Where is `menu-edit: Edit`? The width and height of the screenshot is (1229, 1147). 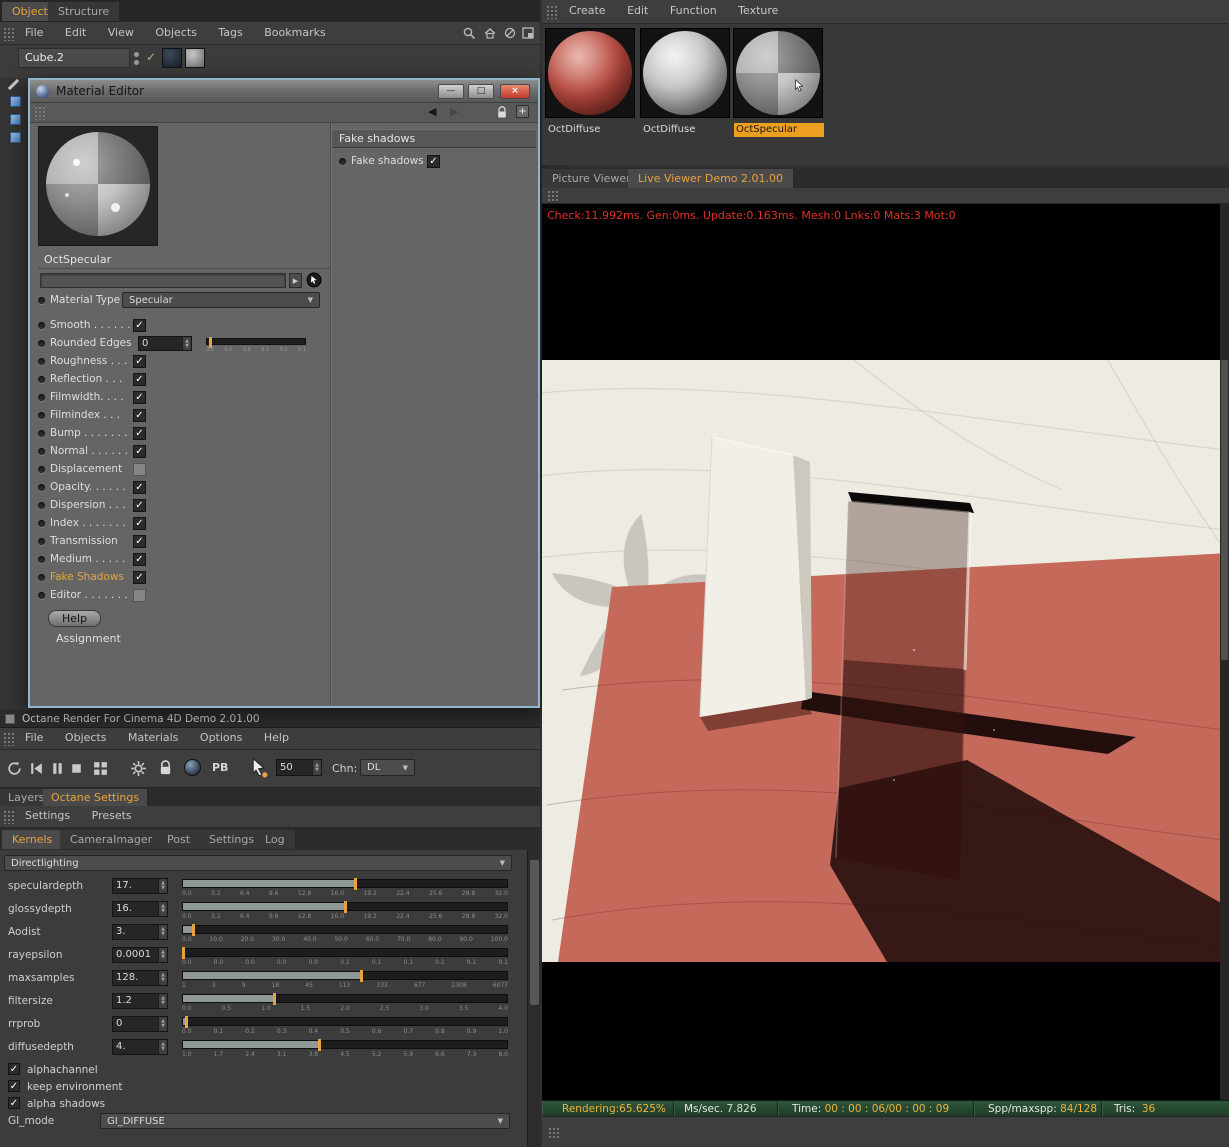
menu-edit: Edit is located at coordinates (637, 10).